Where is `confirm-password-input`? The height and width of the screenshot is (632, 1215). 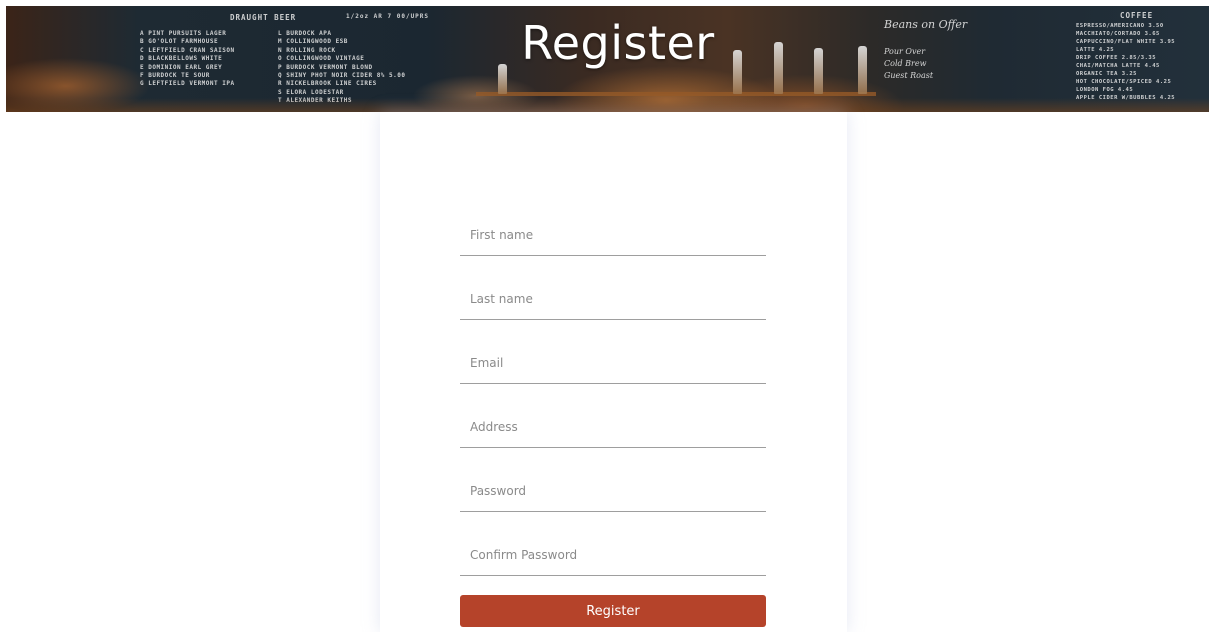
confirm-password-input is located at coordinates (613, 555).